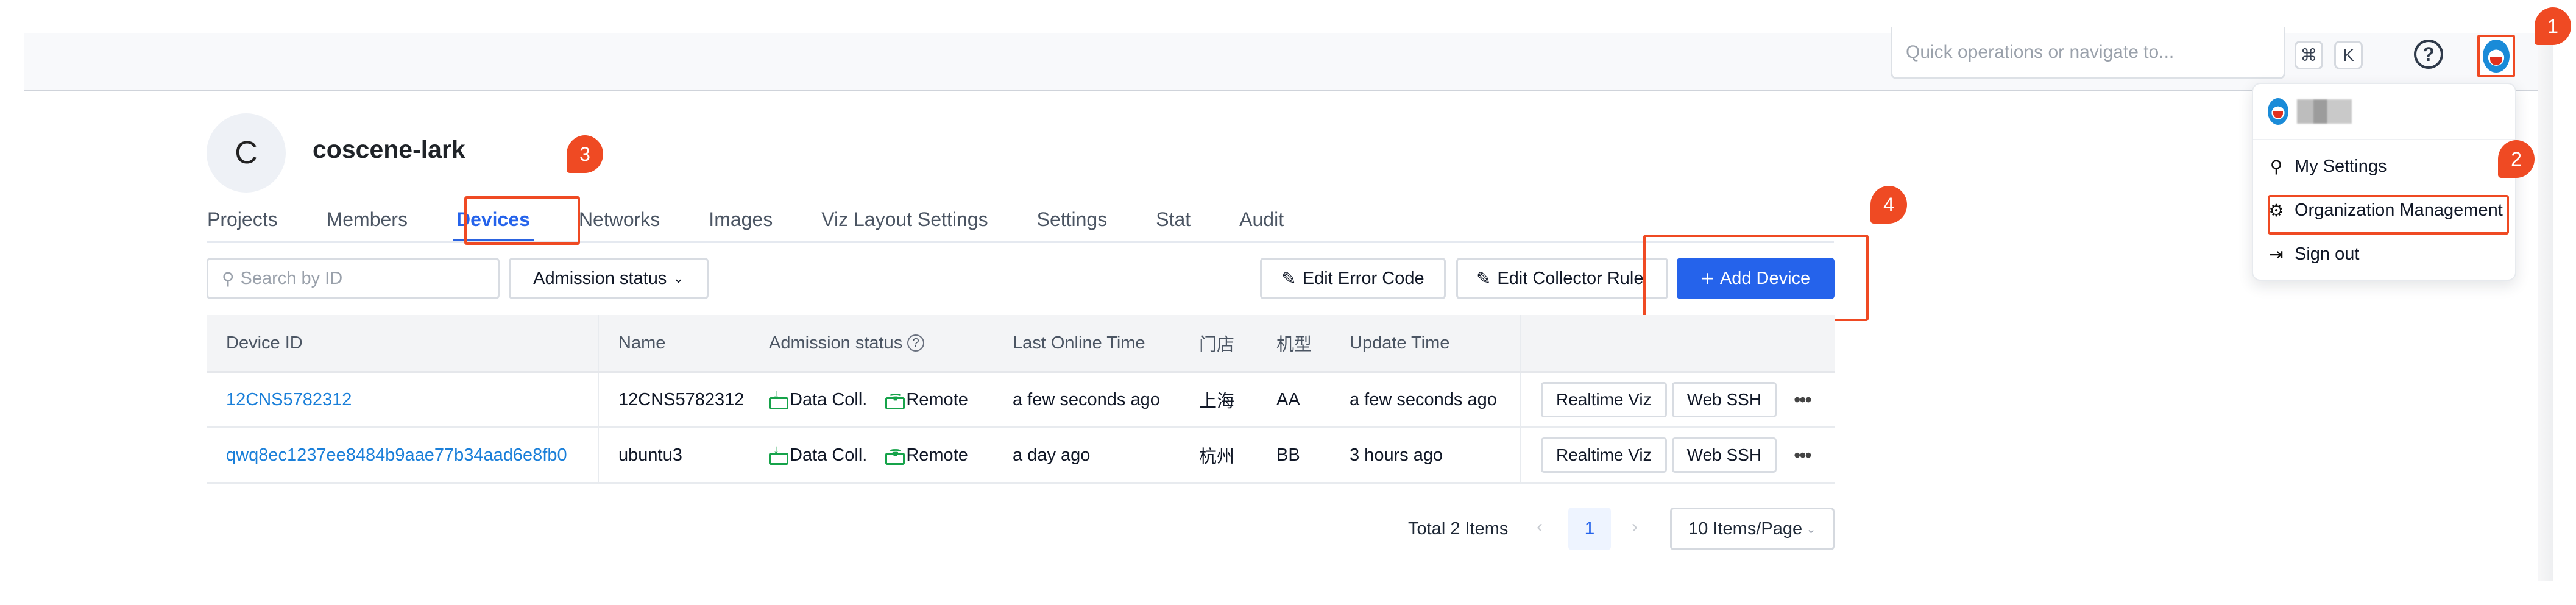 Image resolution: width=2576 pixels, height=605 pixels. Describe the element at coordinates (228, 278) in the screenshot. I see `search-icon: ⚲` at that location.